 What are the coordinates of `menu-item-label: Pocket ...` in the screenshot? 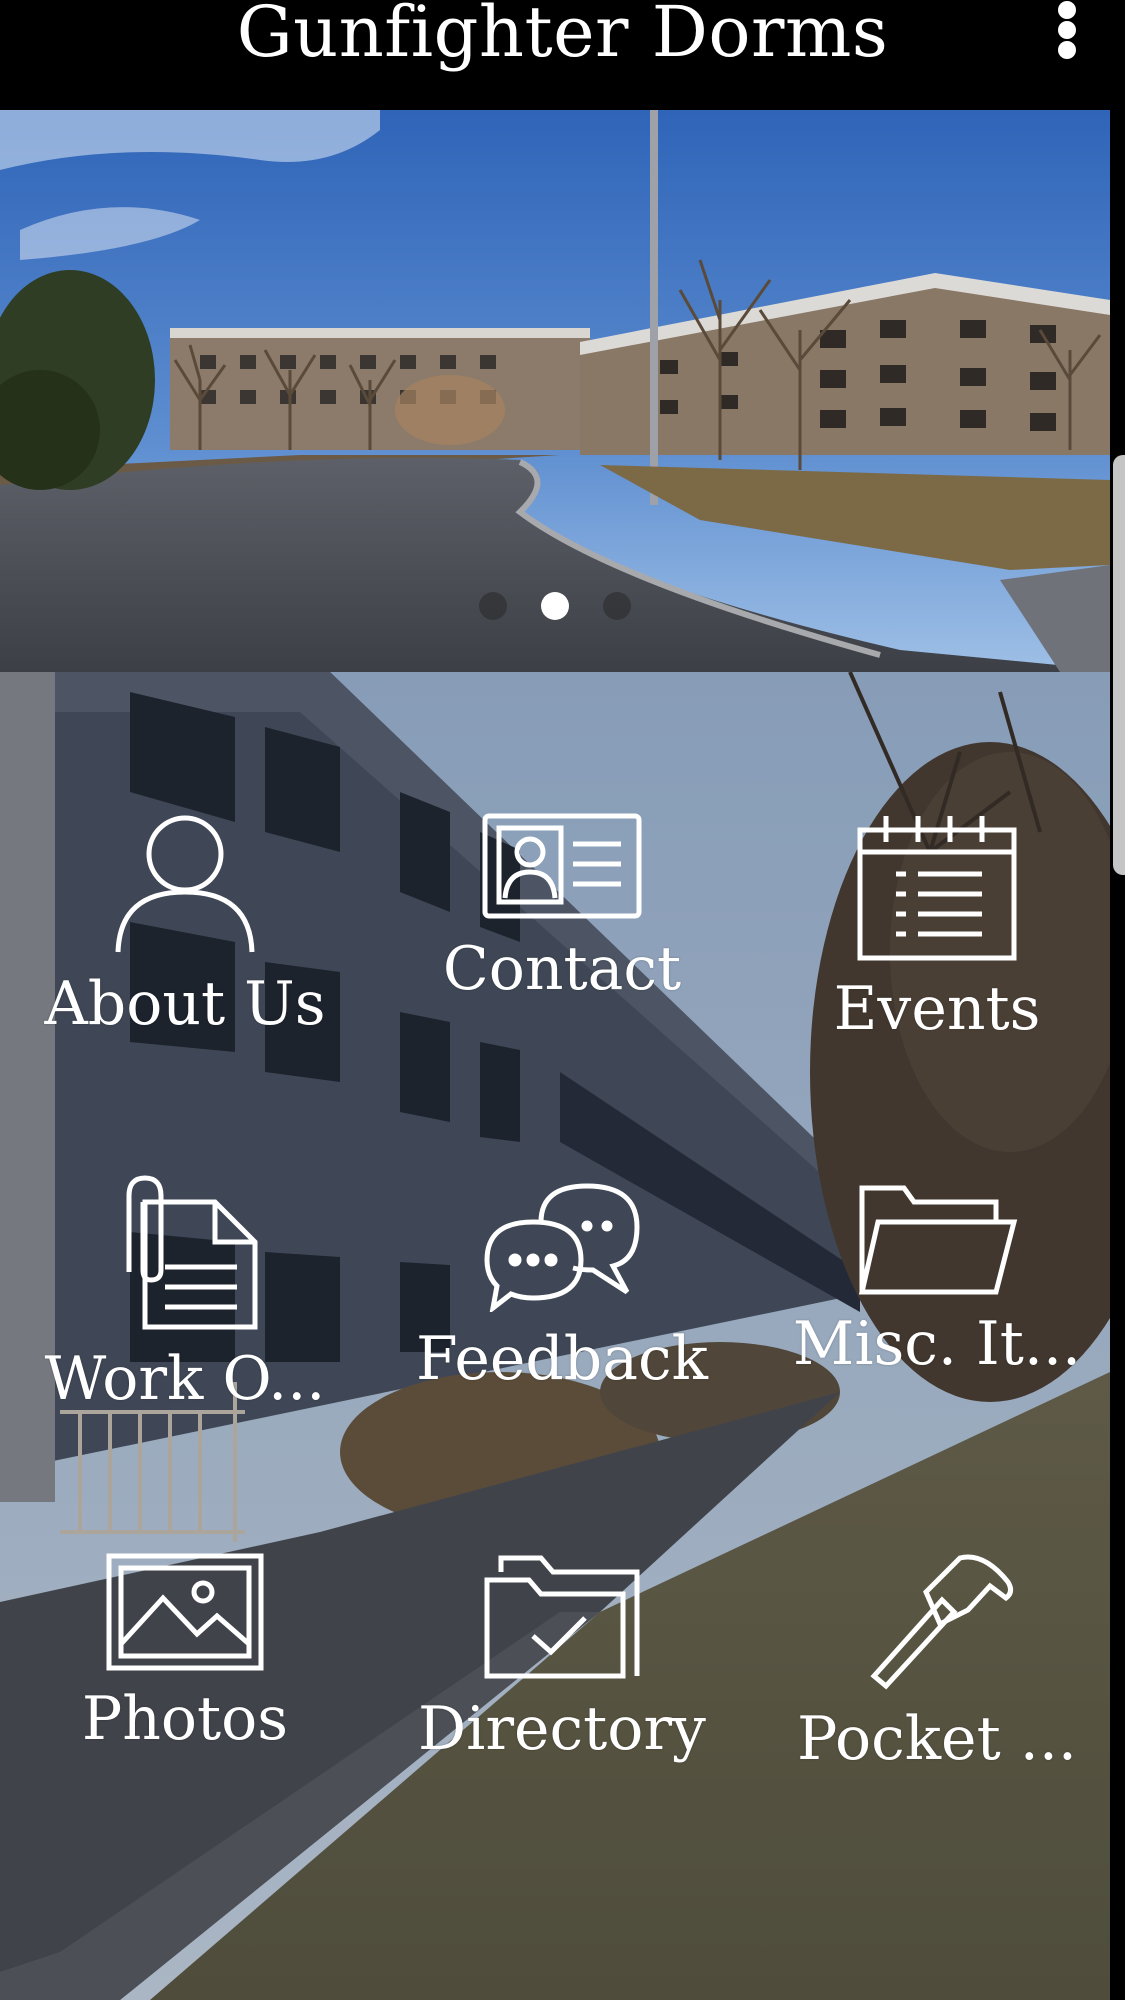 It's located at (937, 1739).